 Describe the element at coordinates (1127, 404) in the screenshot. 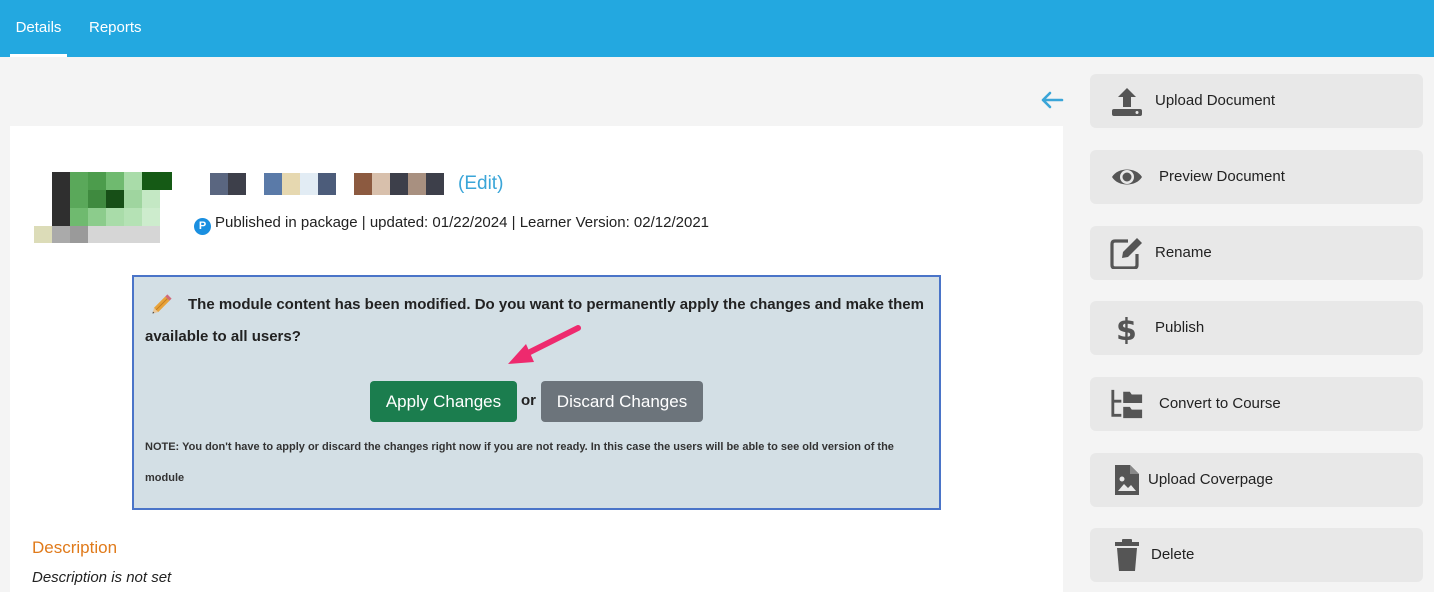

I see `folder-tree-icon` at that location.